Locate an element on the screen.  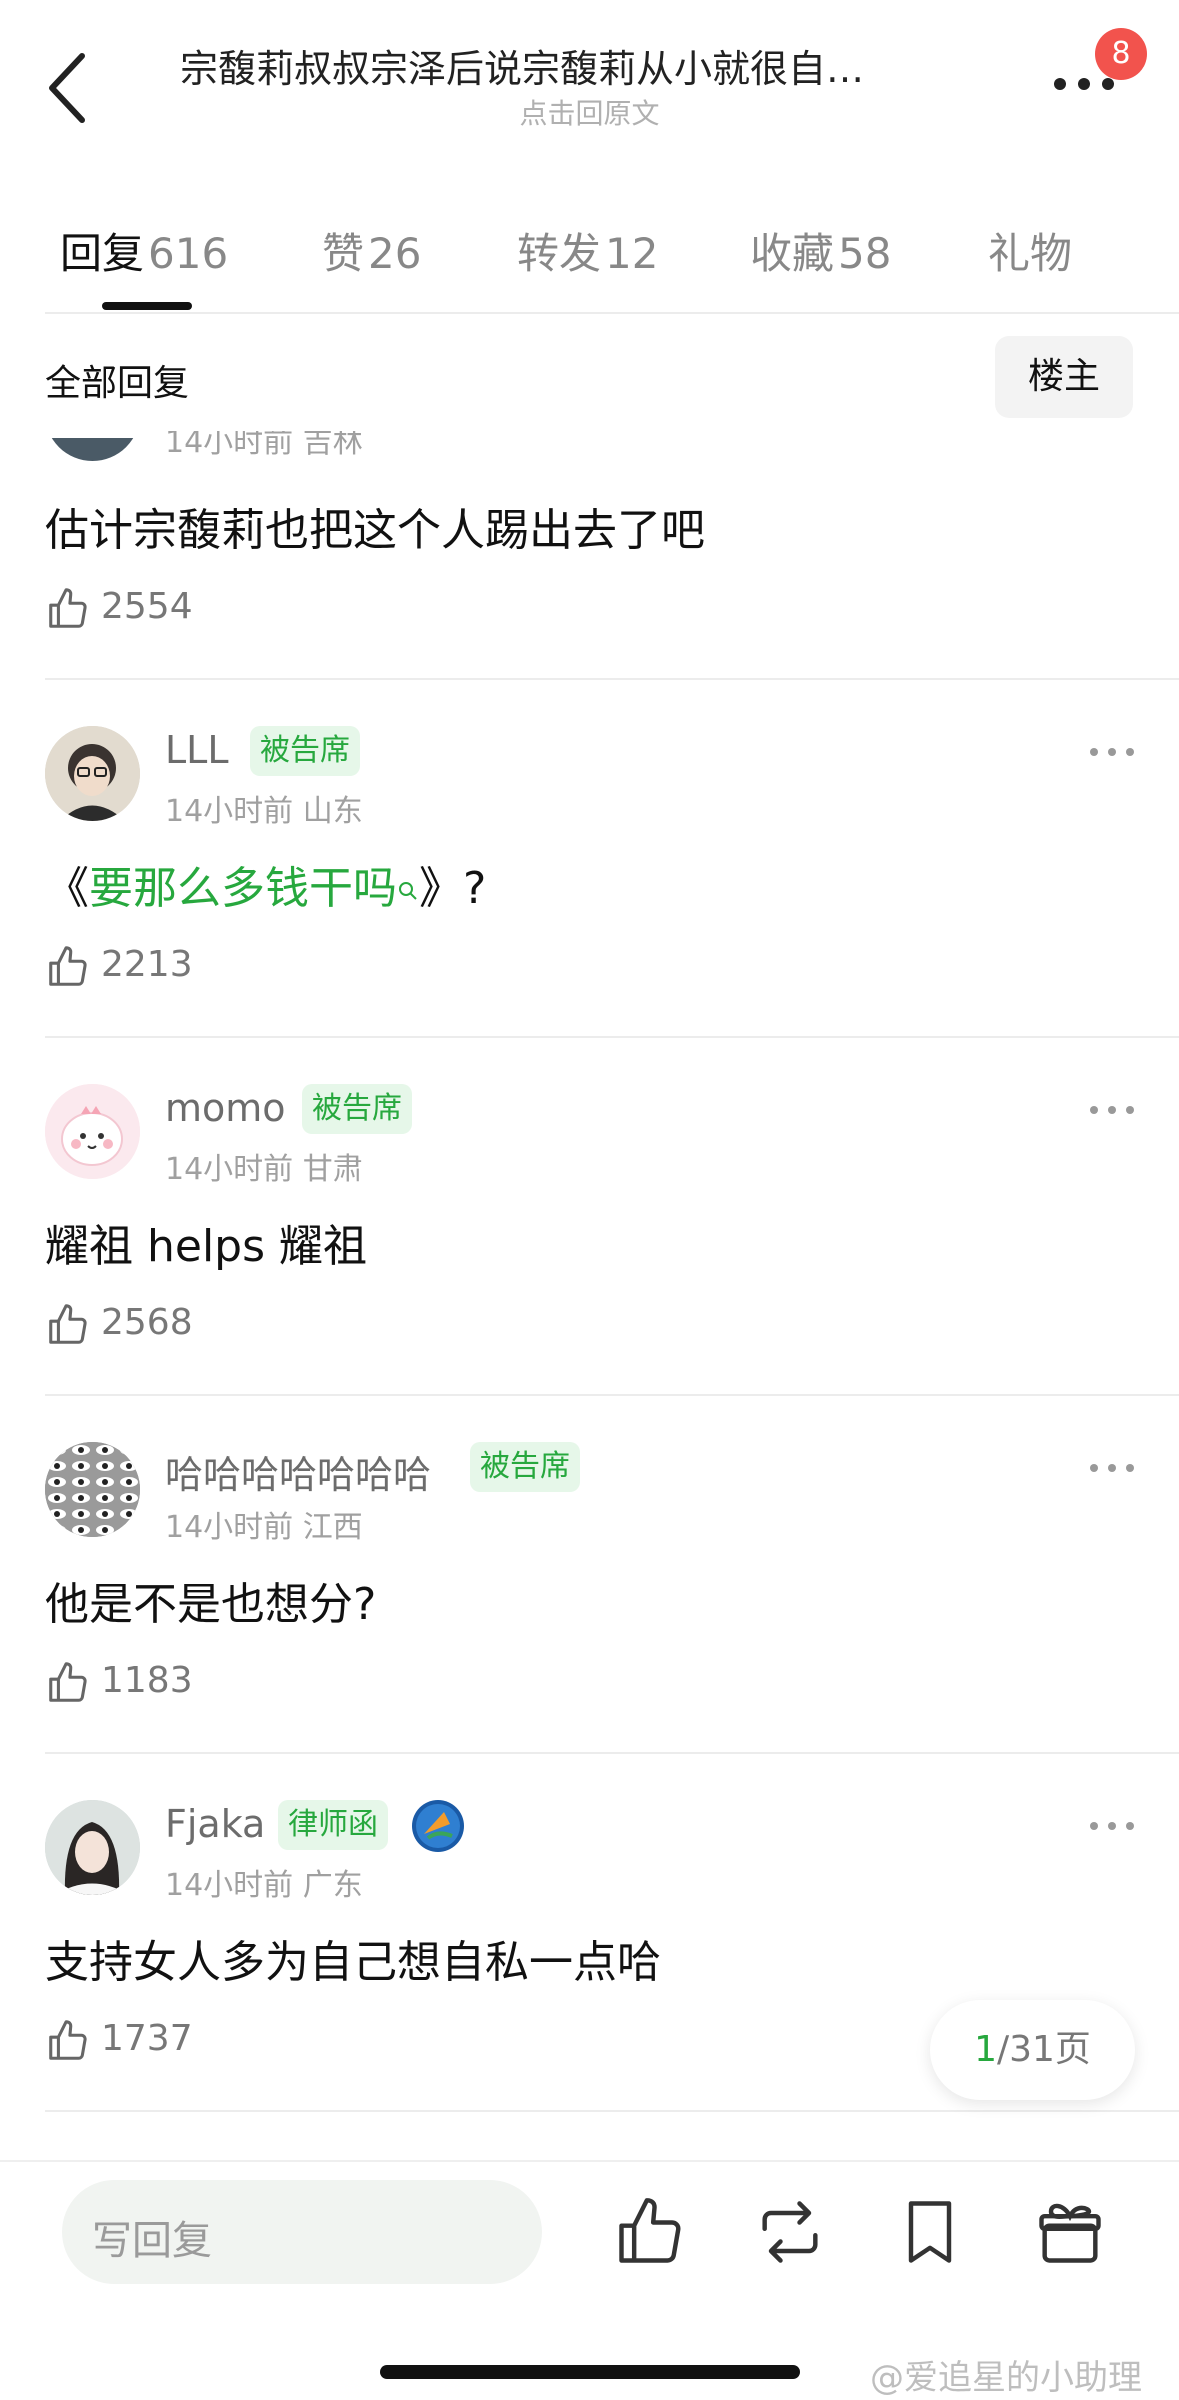
like-button: 1183 is located at coordinates (145, 1685).